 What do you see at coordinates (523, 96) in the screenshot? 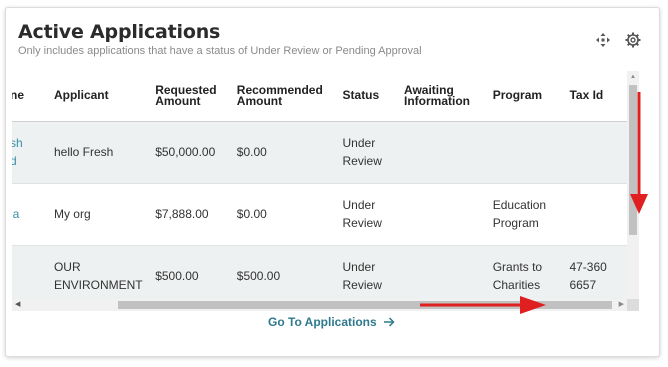
I see `column-header-program: Program` at bounding box center [523, 96].